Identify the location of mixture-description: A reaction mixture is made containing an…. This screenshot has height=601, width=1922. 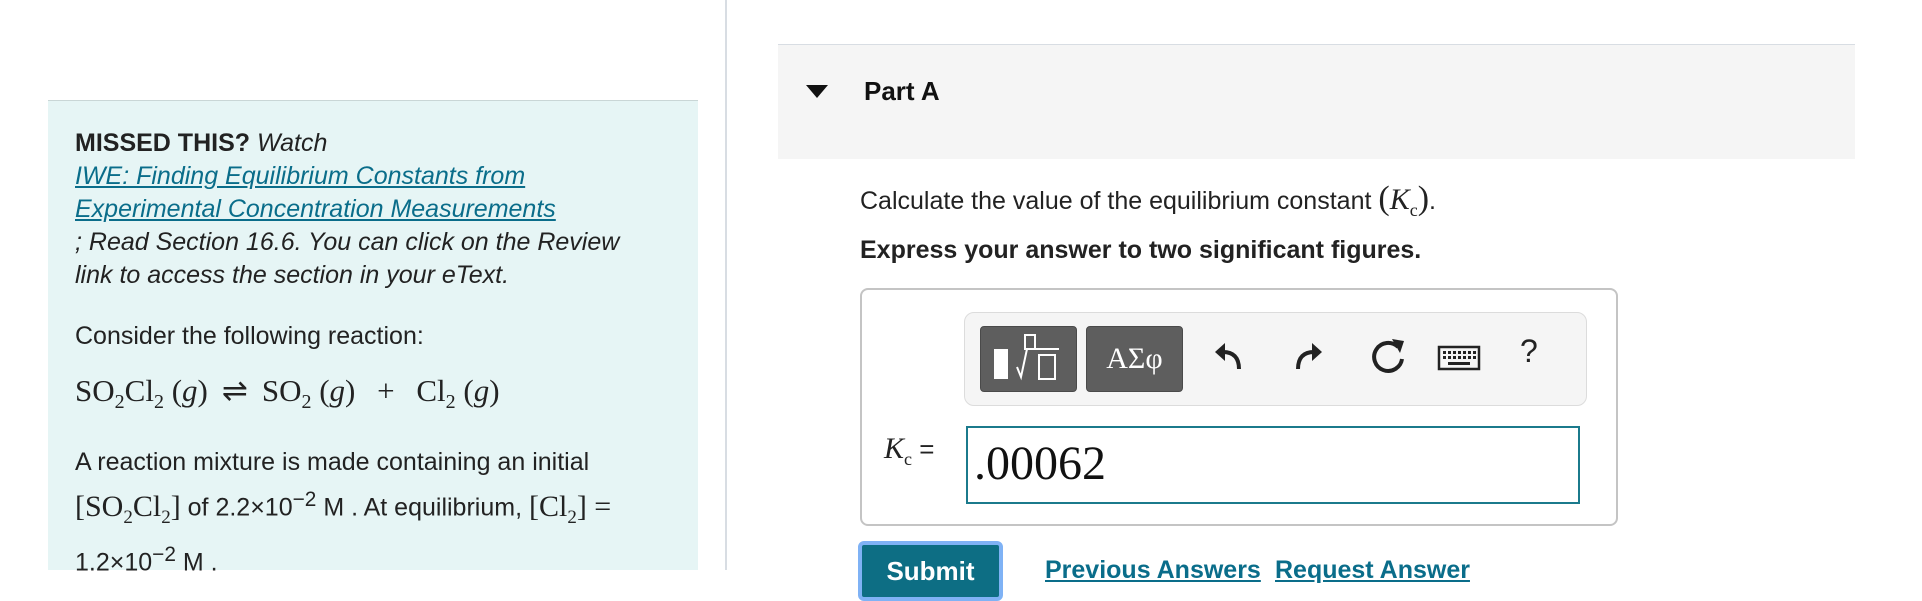
(343, 512).